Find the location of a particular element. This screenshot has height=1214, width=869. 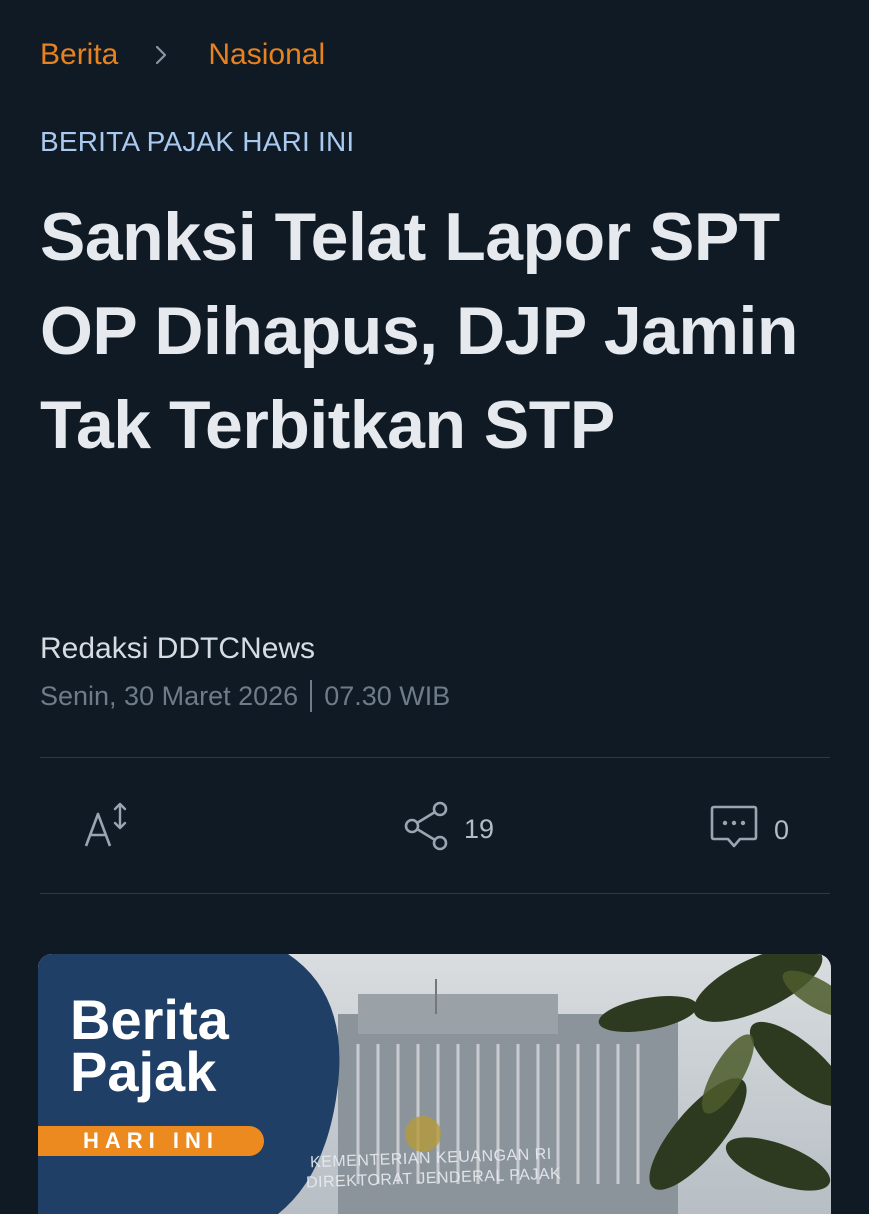

hero-title-line2: Pajak is located at coordinates (143, 1071).